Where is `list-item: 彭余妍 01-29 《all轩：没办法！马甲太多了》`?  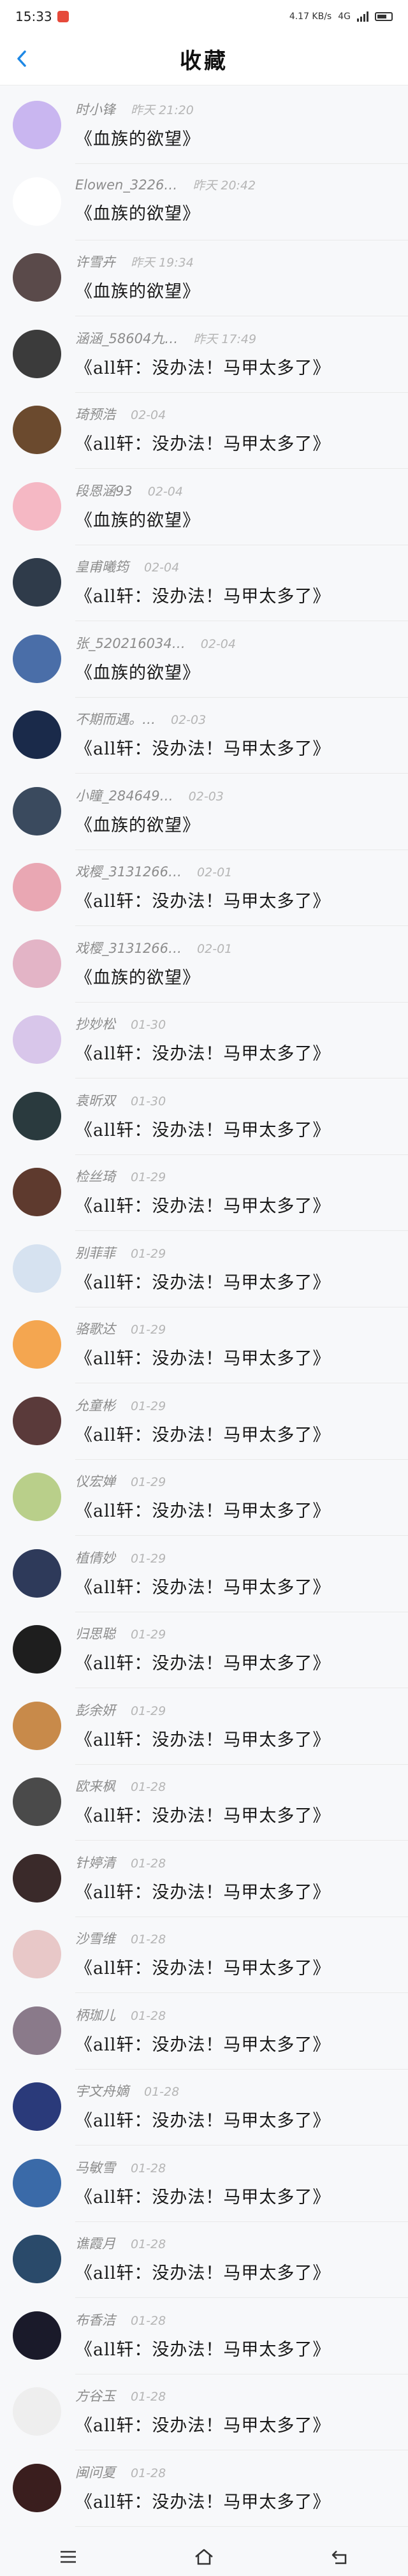
list-item: 彭余妍 01-29 《all轩：没办法！马甲太多了》 is located at coordinates (204, 1727).